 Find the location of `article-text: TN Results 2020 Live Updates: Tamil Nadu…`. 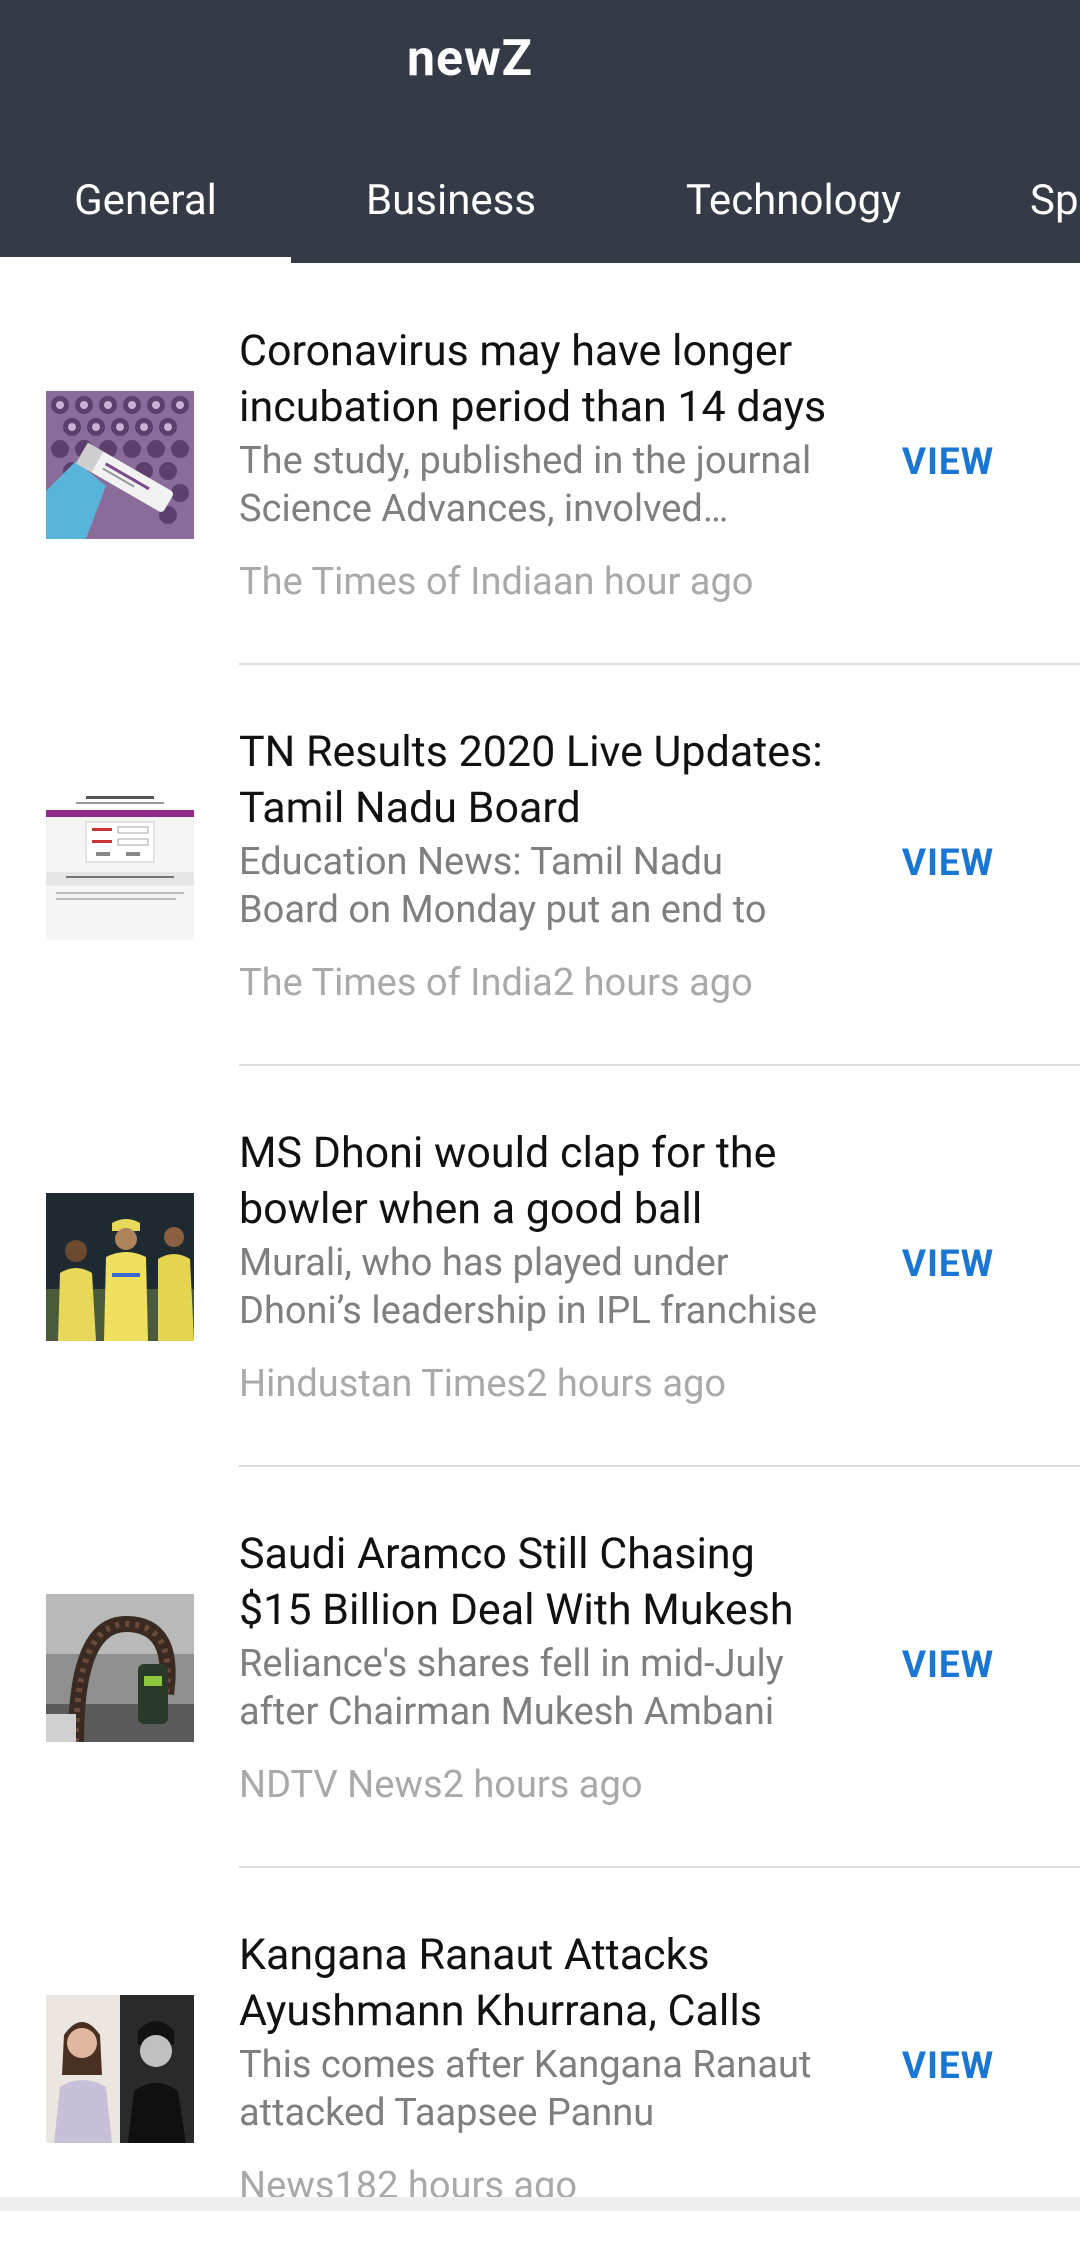

article-text: TN Results 2020 Live Updates: Tamil Nadu… is located at coordinates (534, 865).